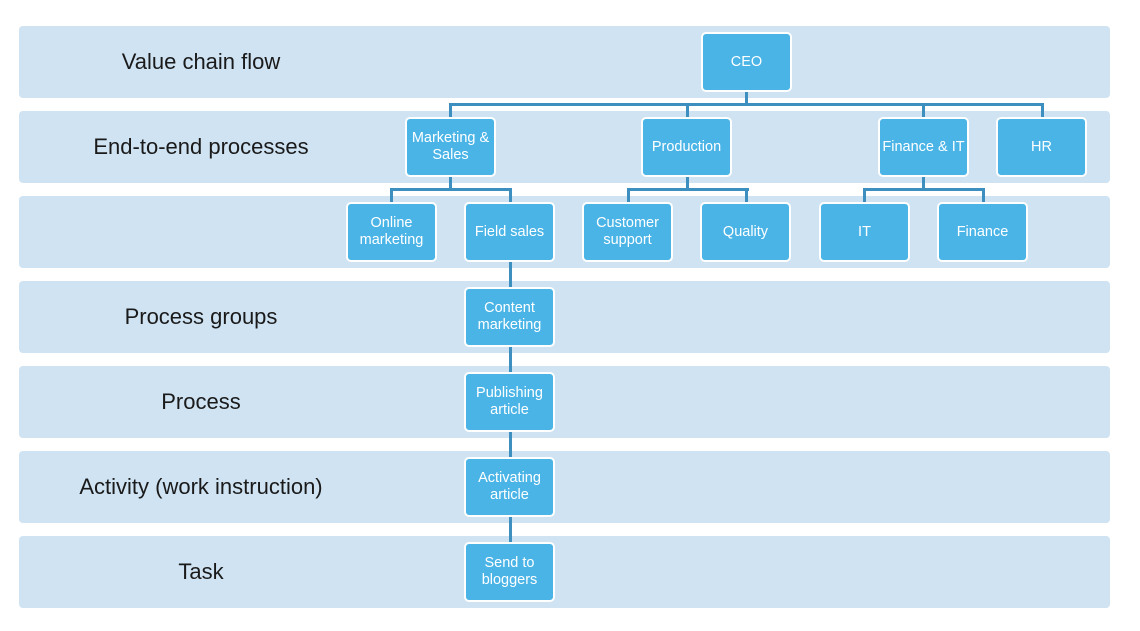 Image resolution: width=1140 pixels, height=631 pixels. I want to click on node-quality: Quality, so click(745, 232).